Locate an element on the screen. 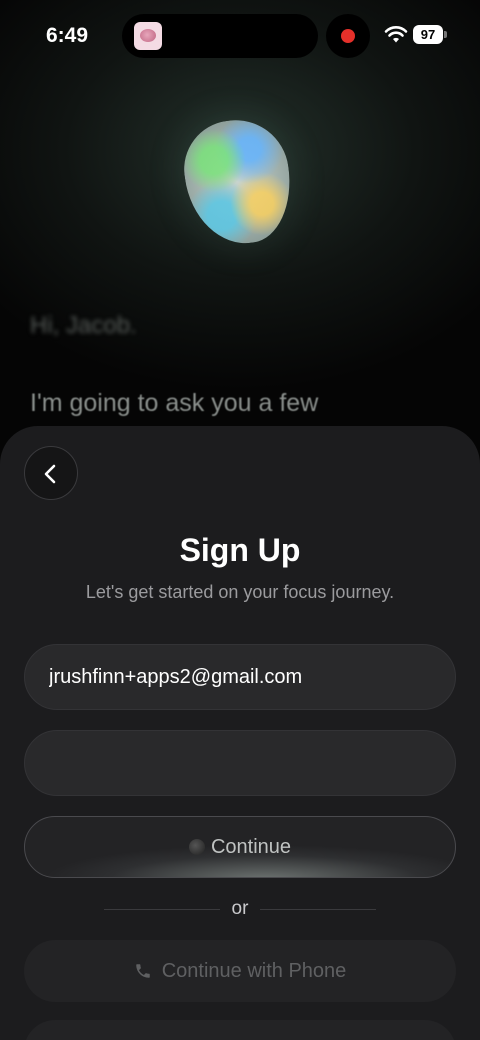 Image resolution: width=480 pixels, height=1040 pixels. phone-button-label: Continue with Phone is located at coordinates (254, 971).